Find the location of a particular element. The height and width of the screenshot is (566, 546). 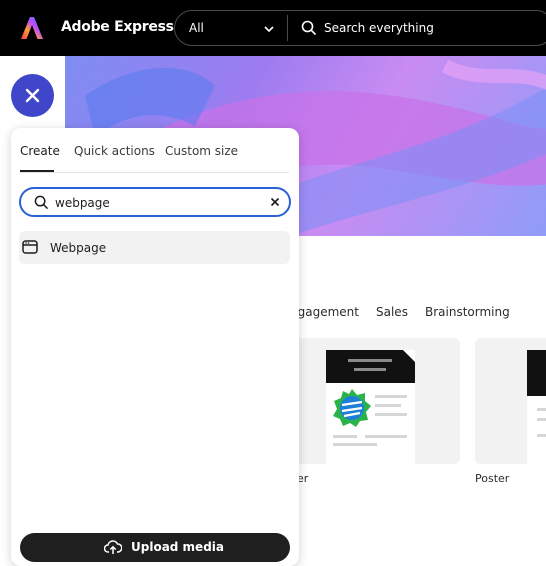

active-tab-indicator is located at coordinates (37, 171).